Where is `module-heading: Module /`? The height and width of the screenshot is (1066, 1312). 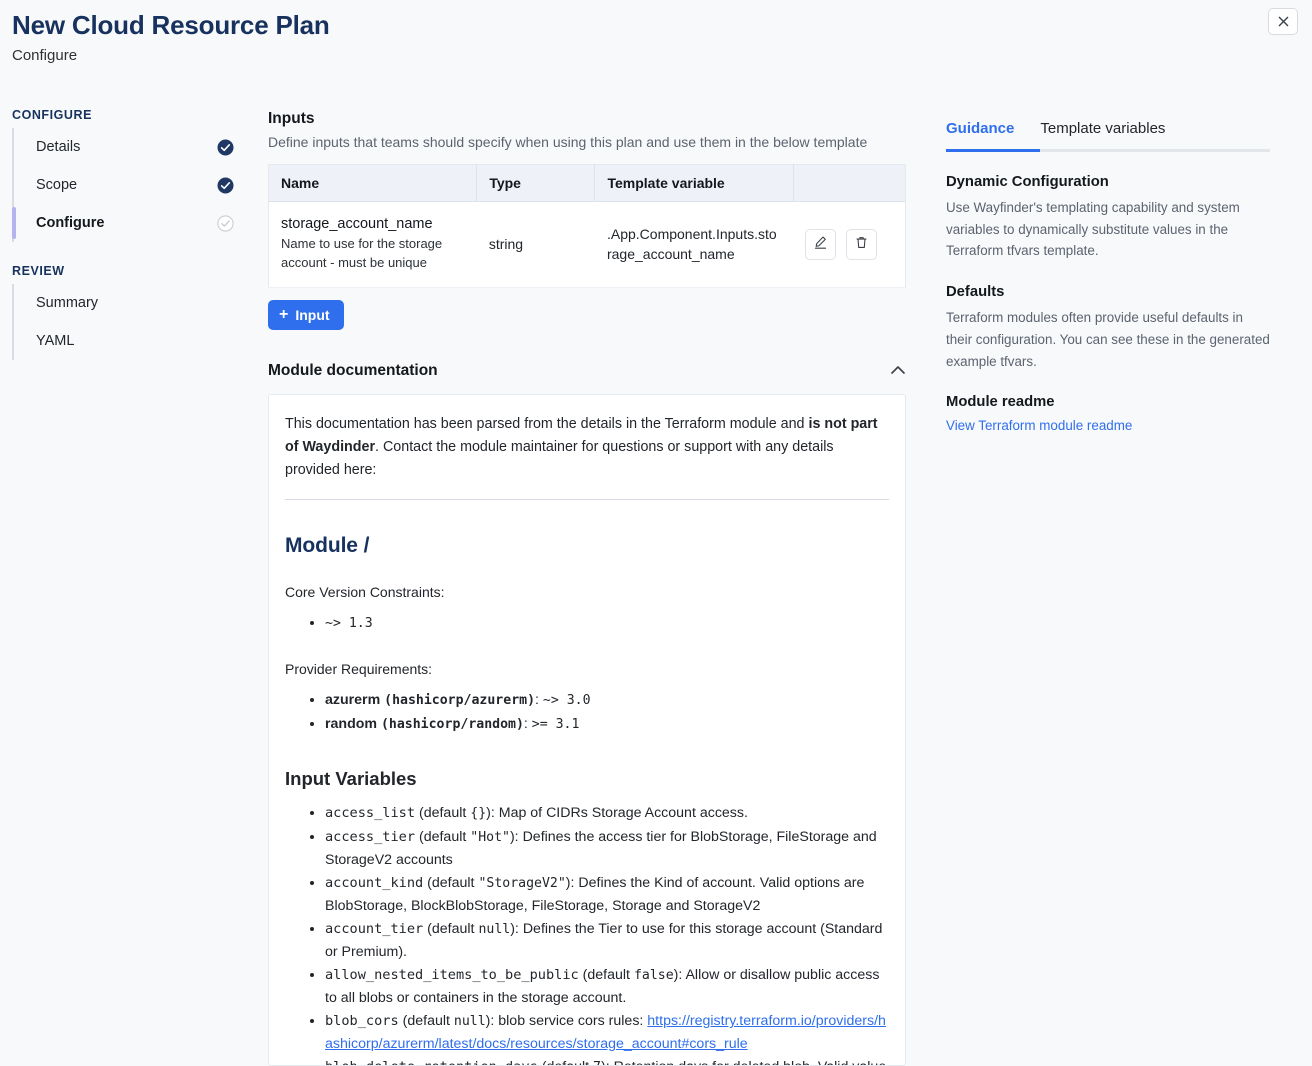 module-heading: Module / is located at coordinates (327, 546).